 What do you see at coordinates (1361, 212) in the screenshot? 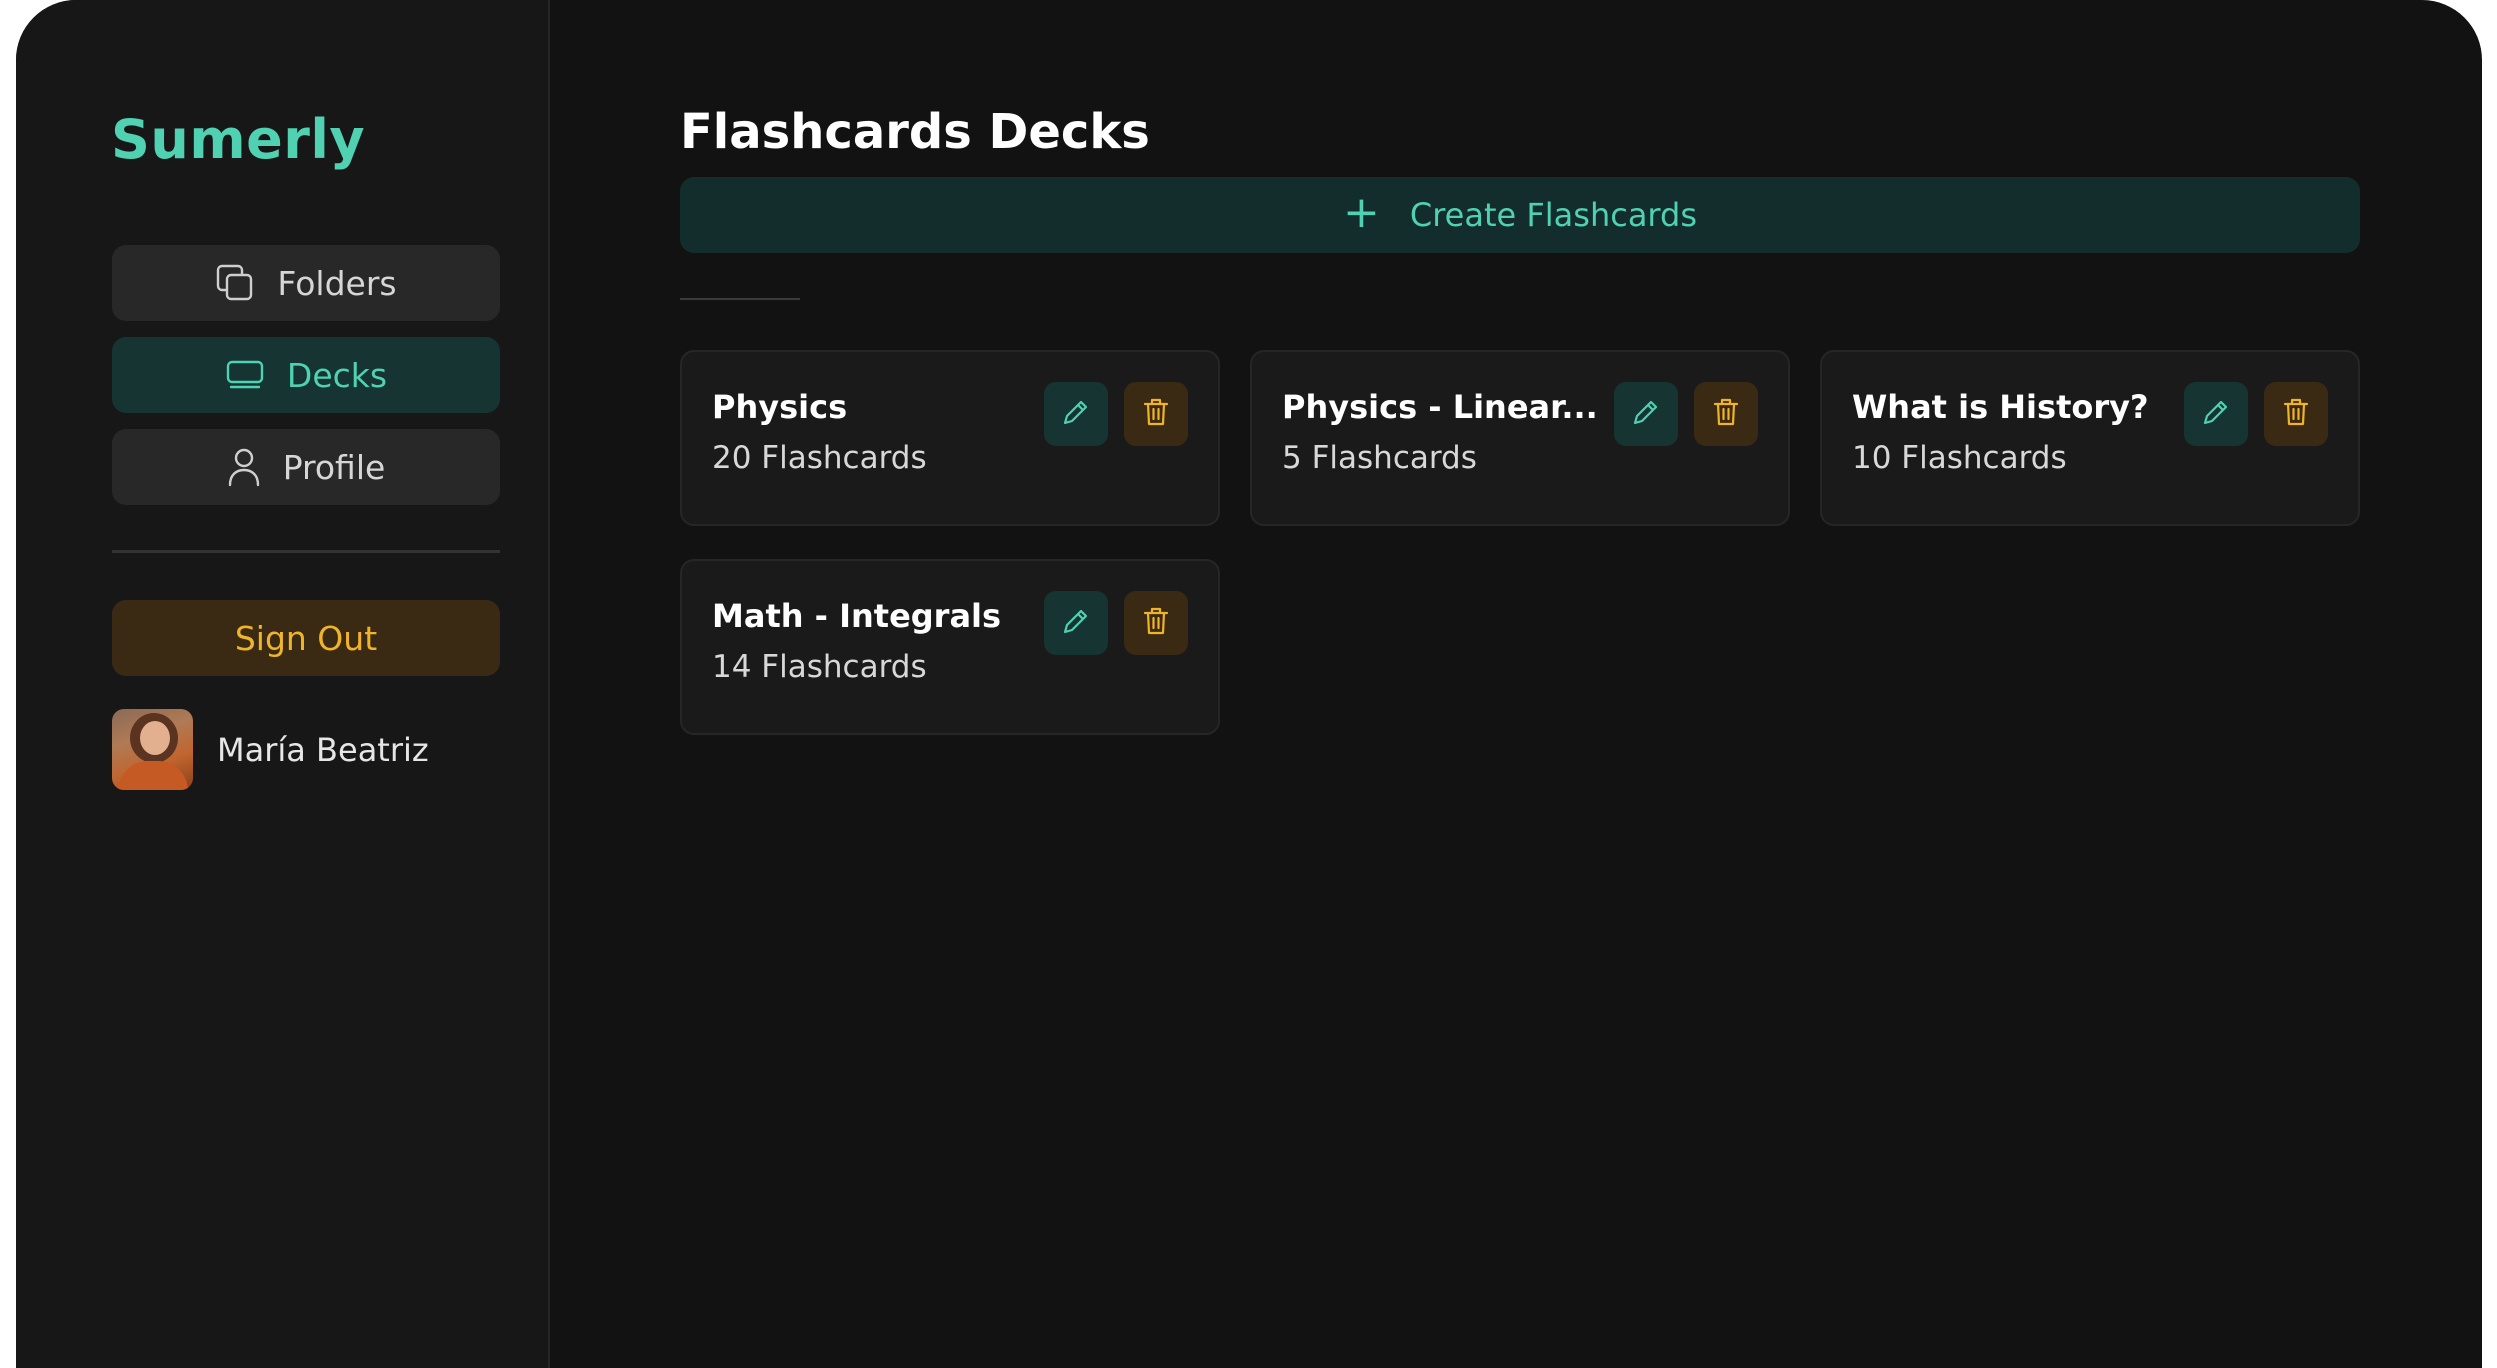
I see `plus-icon: +` at bounding box center [1361, 212].